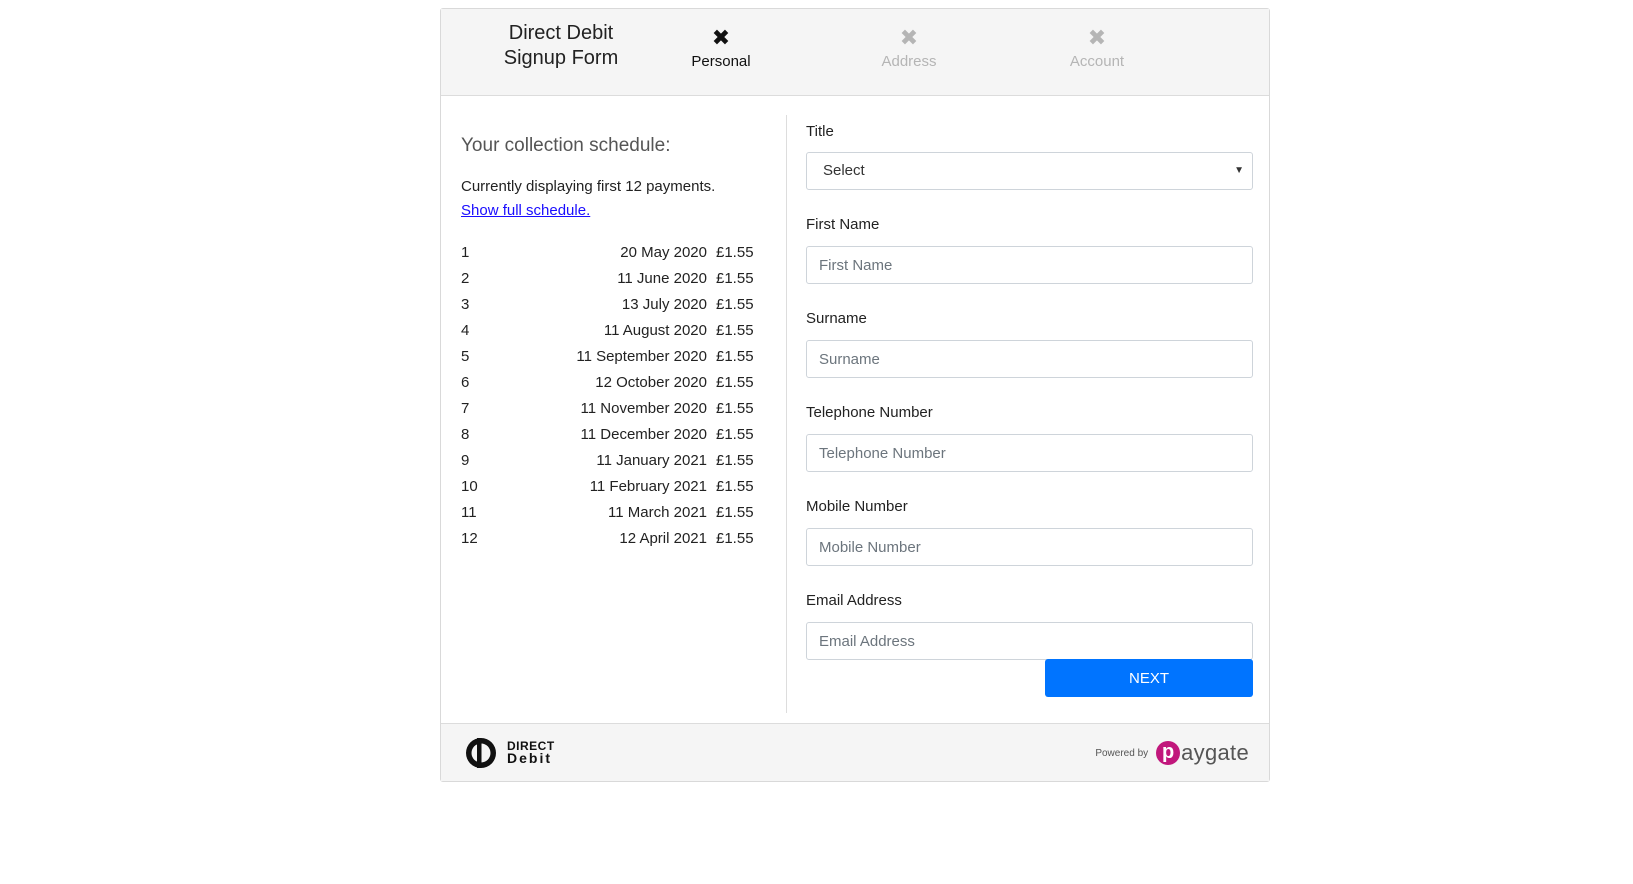 Image resolution: width=1633 pixels, height=884 pixels. I want to click on schedule-row: 4 11 August 2020 £1.55, so click(611, 330).